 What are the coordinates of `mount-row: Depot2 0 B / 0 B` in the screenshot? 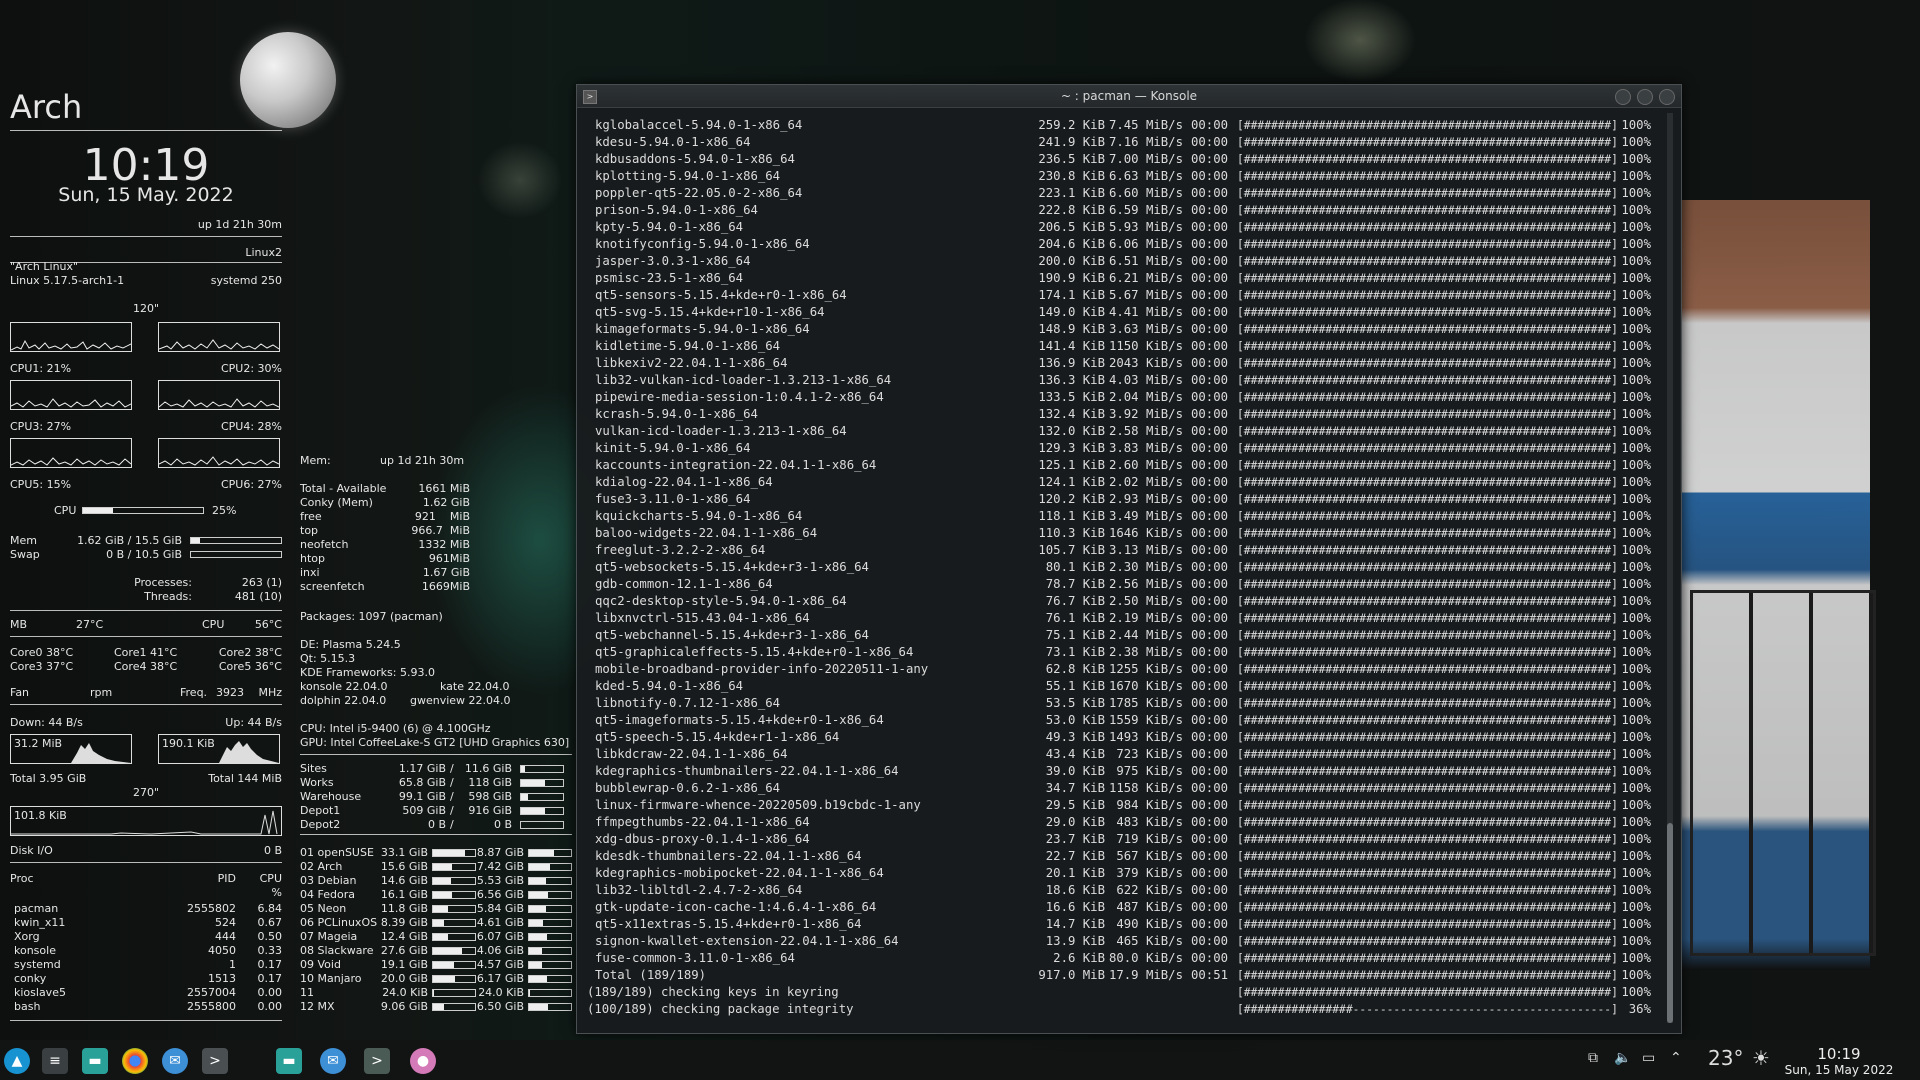 It's located at (436, 824).